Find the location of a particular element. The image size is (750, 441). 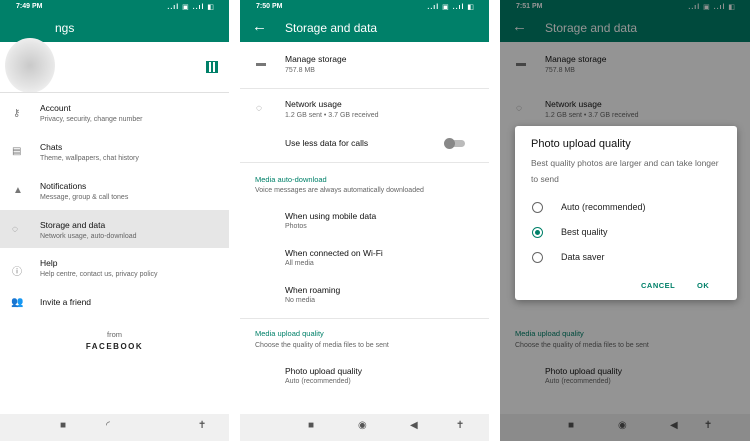

home-icon: ◉ is located at coordinates (362, 425).